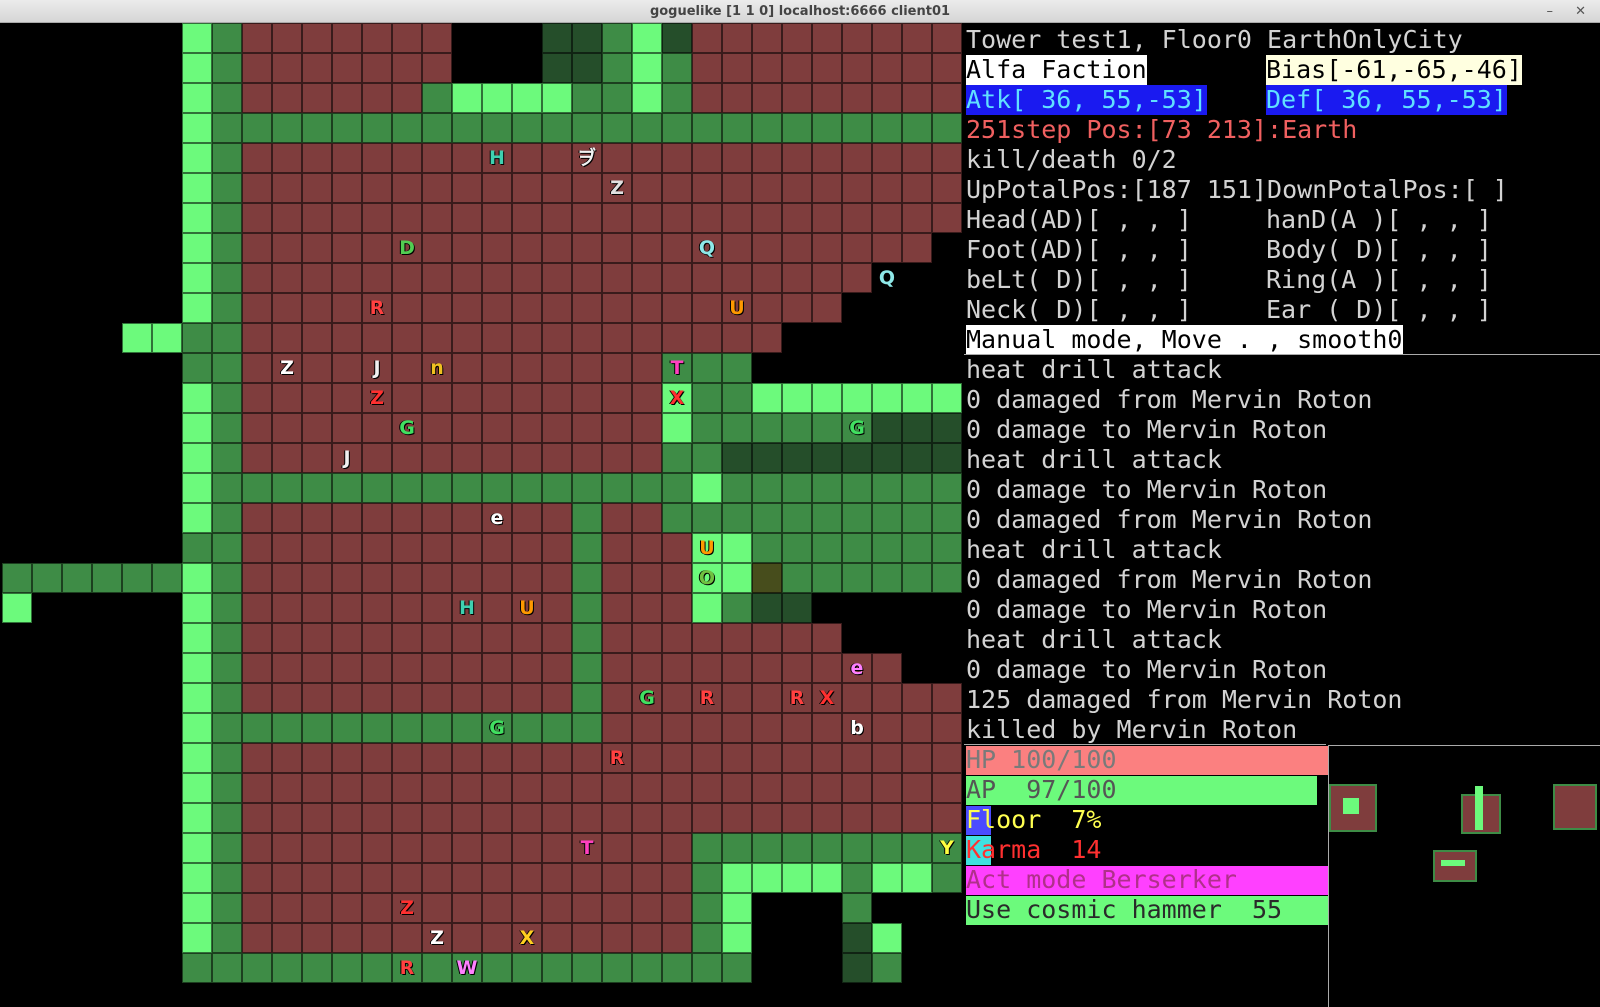 This screenshot has height=1007, width=1600. What do you see at coordinates (1464, 876) in the screenshot?
I see `minimap` at bounding box center [1464, 876].